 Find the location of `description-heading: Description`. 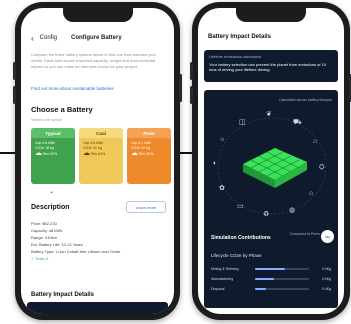

description-heading: Description is located at coordinates (50, 207).